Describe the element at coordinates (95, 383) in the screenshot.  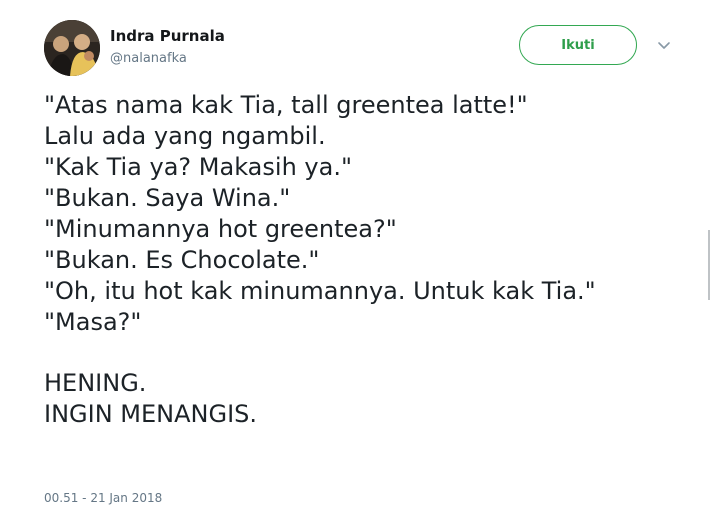
I see `tweet-line: HENING.` at that location.